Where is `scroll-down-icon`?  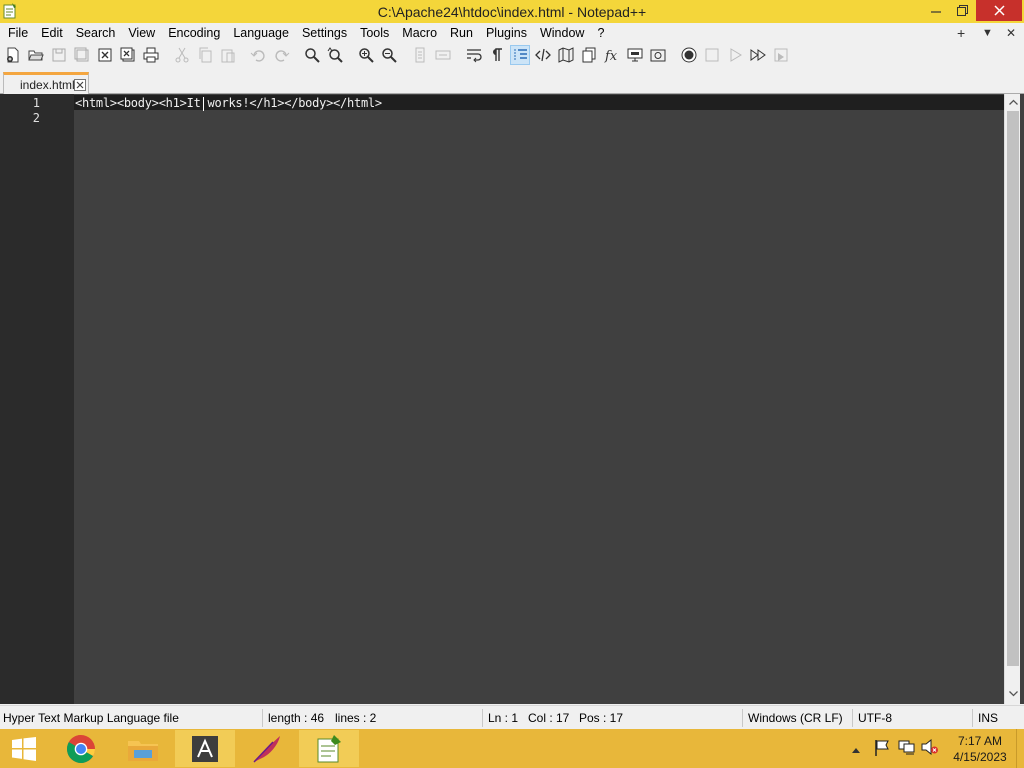
scroll-down-icon is located at coordinates (1013, 694).